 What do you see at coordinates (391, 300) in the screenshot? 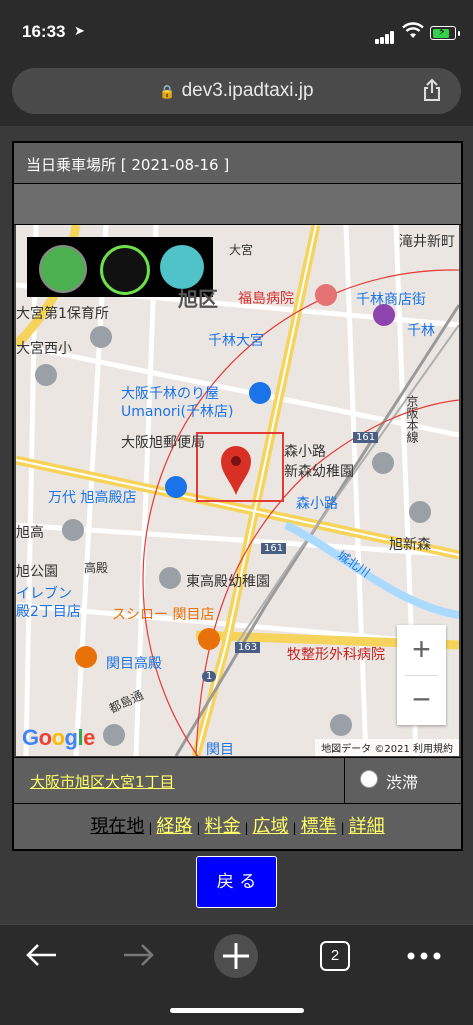
I see `map-label: 千林商店街` at bounding box center [391, 300].